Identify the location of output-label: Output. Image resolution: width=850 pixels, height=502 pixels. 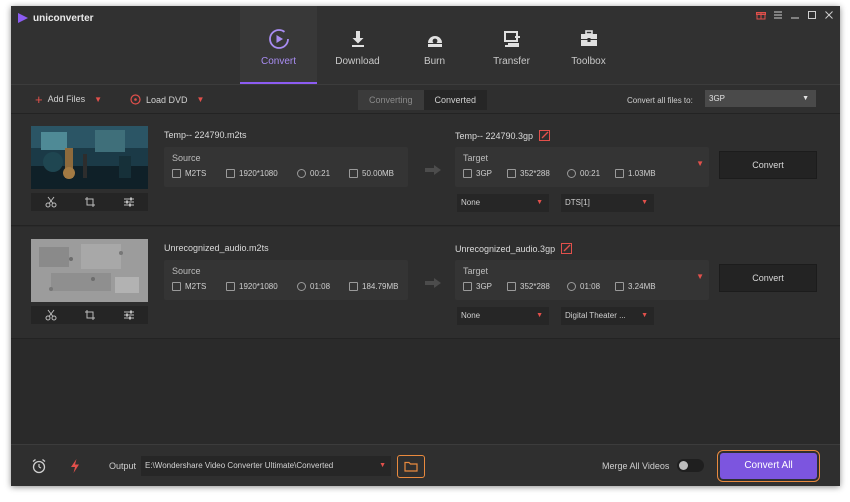
(123, 466).